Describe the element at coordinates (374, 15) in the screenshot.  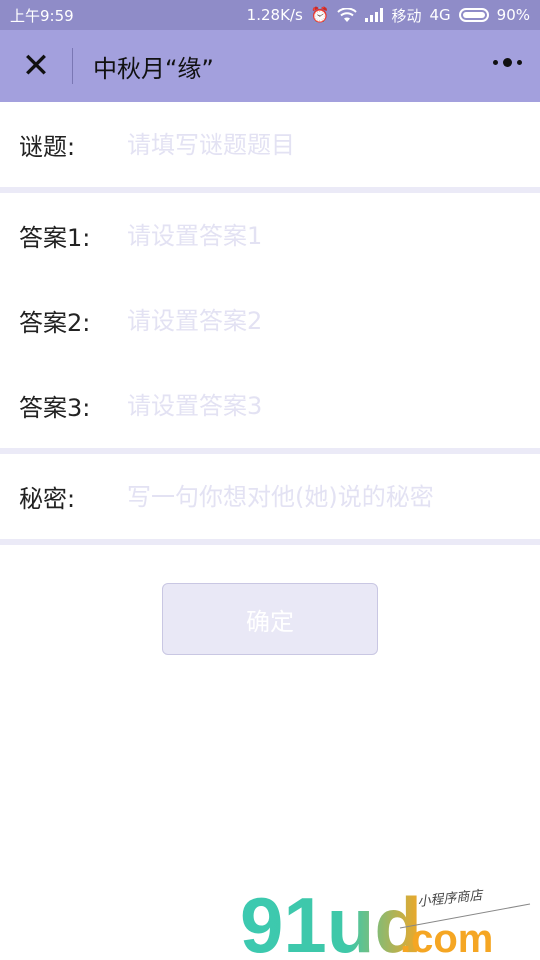
I see `signal-icon` at that location.